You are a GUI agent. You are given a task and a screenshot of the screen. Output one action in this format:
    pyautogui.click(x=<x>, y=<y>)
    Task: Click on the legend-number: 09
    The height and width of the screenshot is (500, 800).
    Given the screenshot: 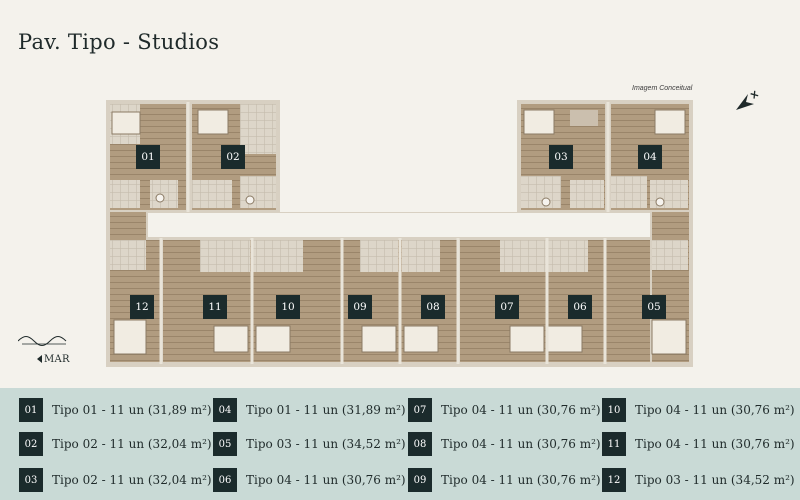 What is the action you would take?
    pyautogui.click(x=420, y=480)
    